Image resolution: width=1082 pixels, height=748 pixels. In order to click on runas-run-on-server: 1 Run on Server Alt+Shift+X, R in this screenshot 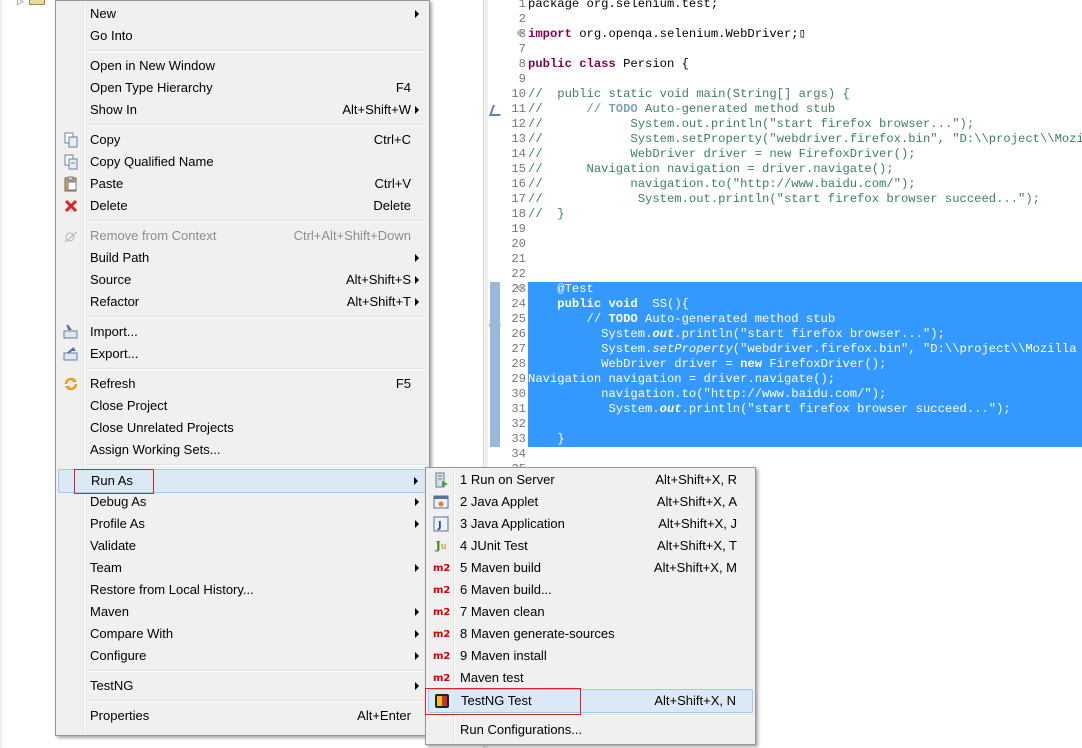, I will do `click(590, 480)`.